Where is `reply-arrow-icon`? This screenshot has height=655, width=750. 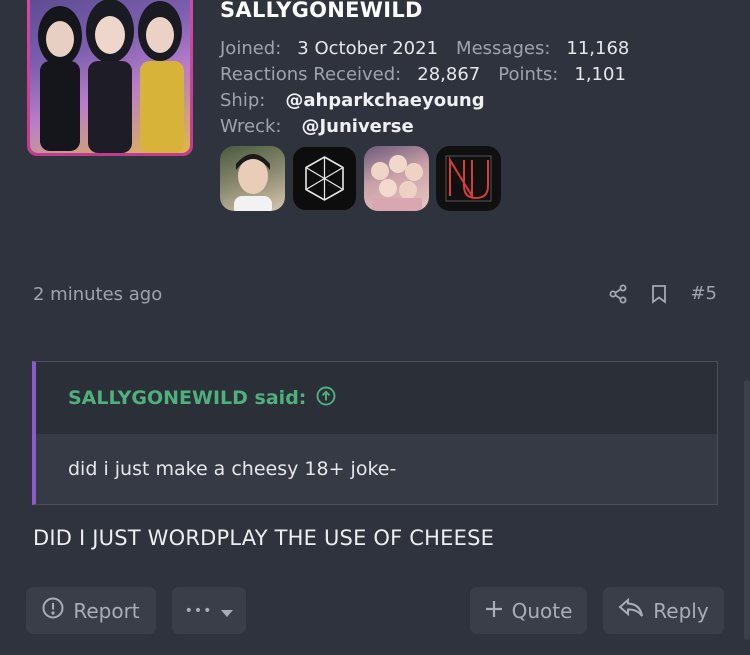
reply-arrow-icon is located at coordinates (631, 610).